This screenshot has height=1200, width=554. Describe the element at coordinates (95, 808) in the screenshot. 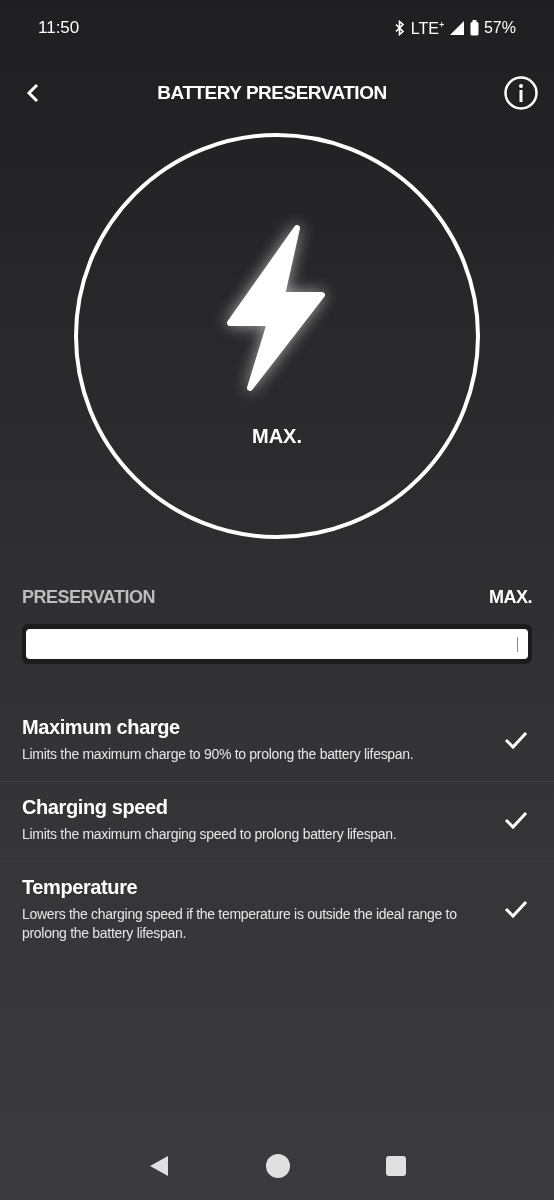

I see `option-title: Charging speed` at that location.